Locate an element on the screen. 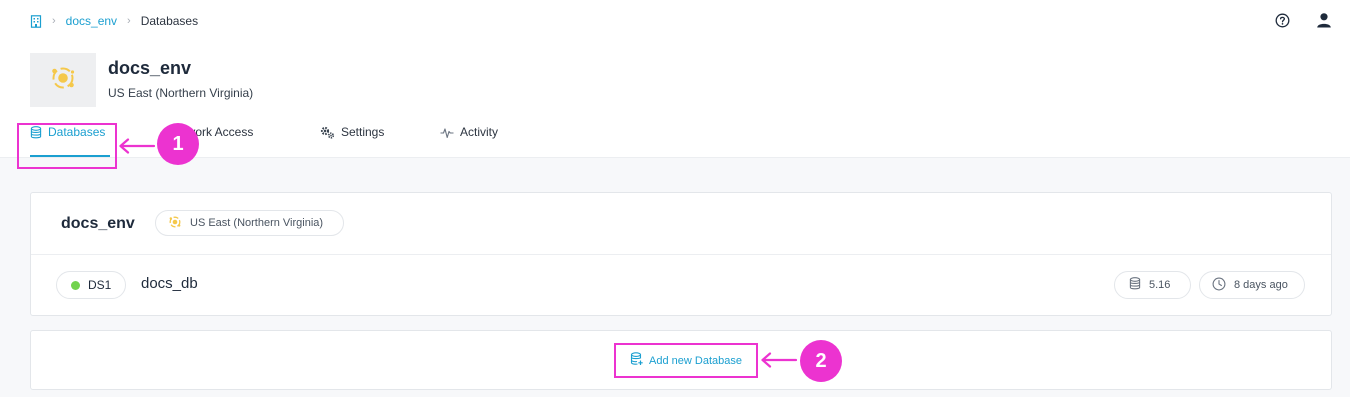 This screenshot has height=397, width=1350. environment-logo is located at coordinates (63, 80).